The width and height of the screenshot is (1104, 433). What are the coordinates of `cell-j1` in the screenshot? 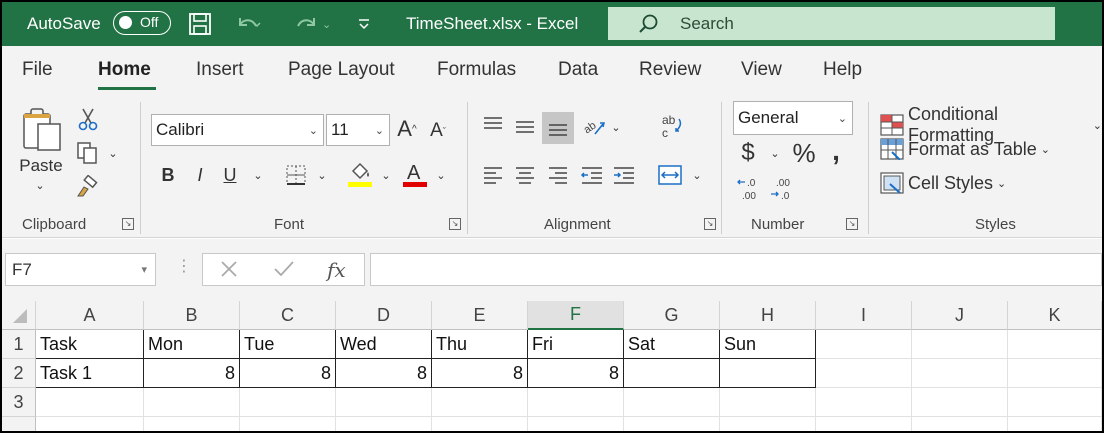 It's located at (960, 344).